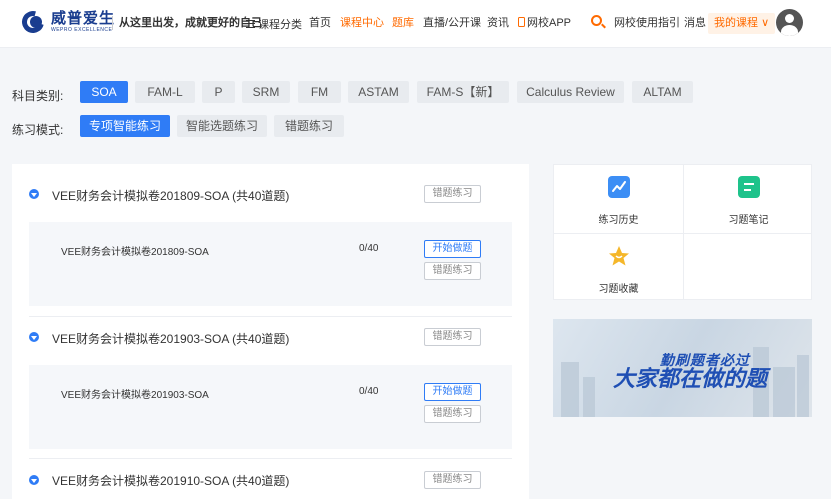 The width and height of the screenshot is (831, 499). What do you see at coordinates (618, 220) in the screenshot?
I see `tool-label: 练习历史` at bounding box center [618, 220].